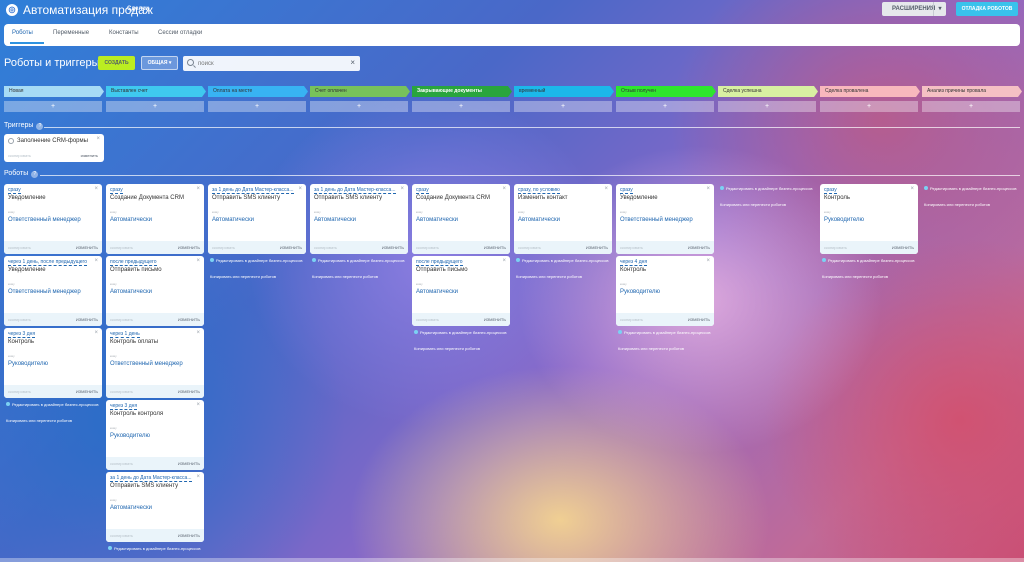  Describe the element at coordinates (54, 91) in the screenshot. I see `stage-0: Новая` at that location.